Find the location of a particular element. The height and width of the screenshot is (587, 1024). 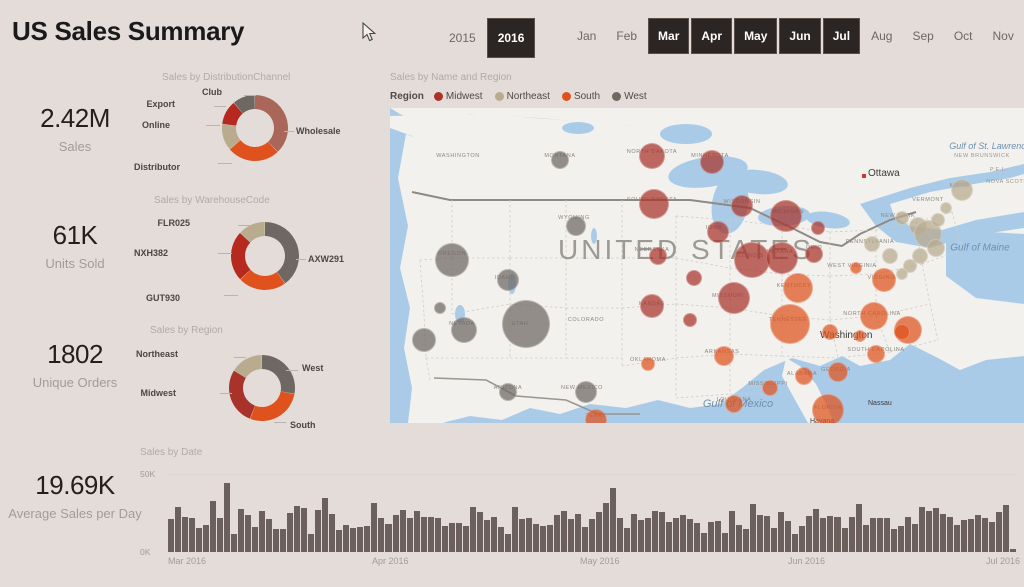

donut-slices is located at coordinates (265, 386).